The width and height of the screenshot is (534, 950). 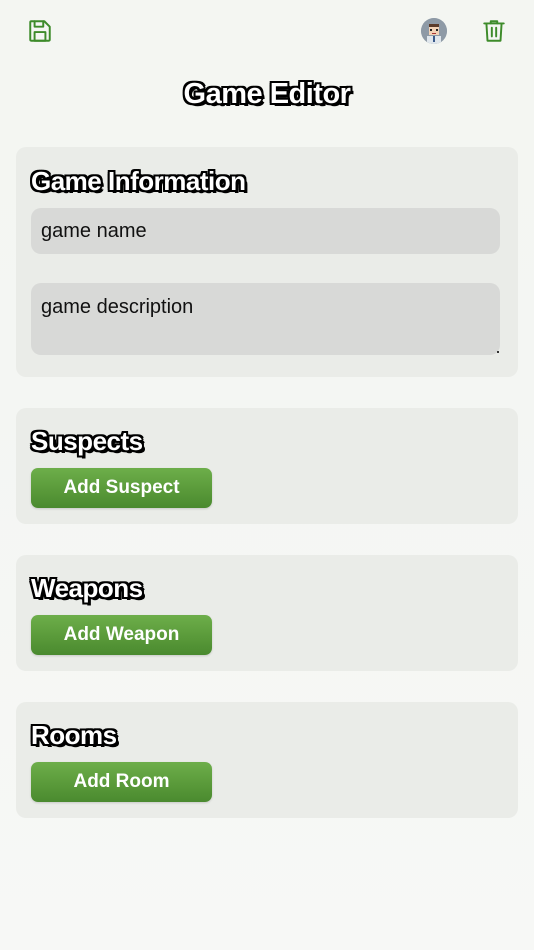 I want to click on avatar-icon, so click(x=434, y=31).